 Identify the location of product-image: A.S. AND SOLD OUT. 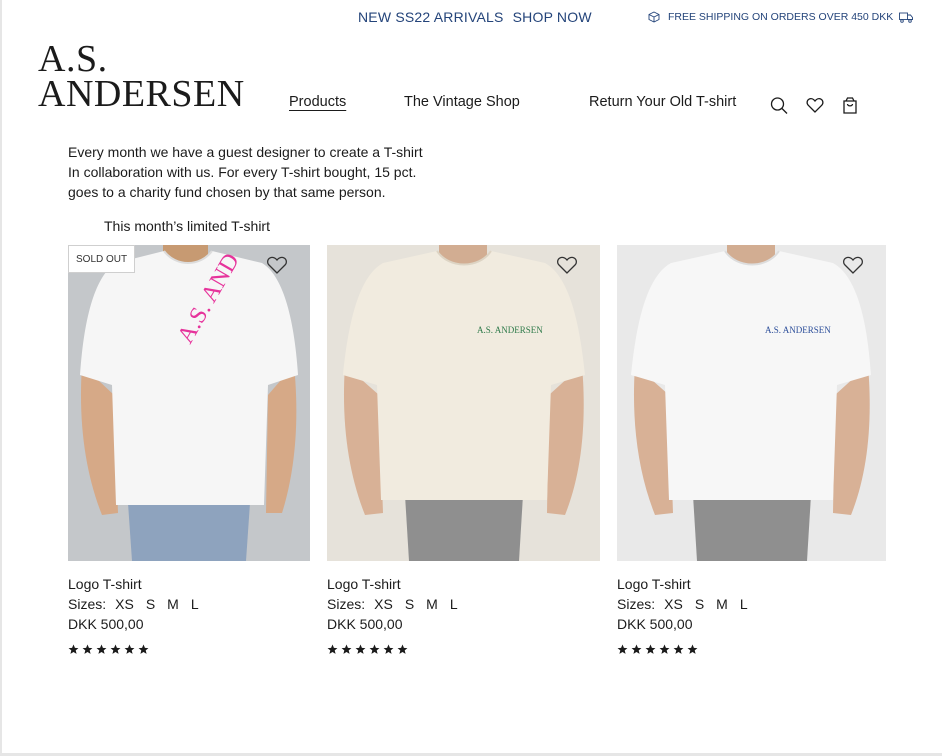
(189, 403).